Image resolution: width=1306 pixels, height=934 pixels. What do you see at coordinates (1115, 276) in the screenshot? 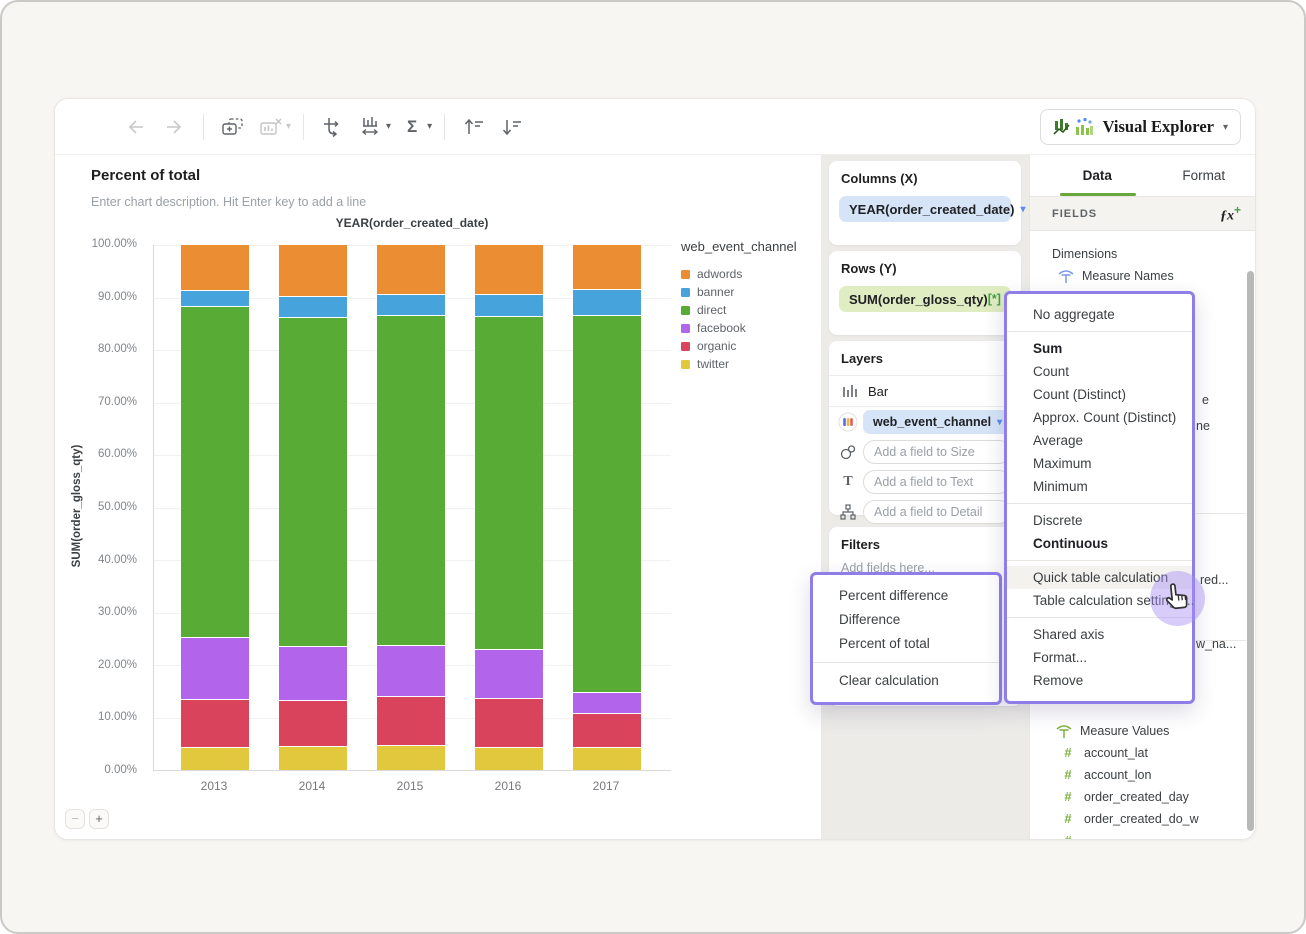
I see `field-item-measure-names: Measure Names` at bounding box center [1115, 276].